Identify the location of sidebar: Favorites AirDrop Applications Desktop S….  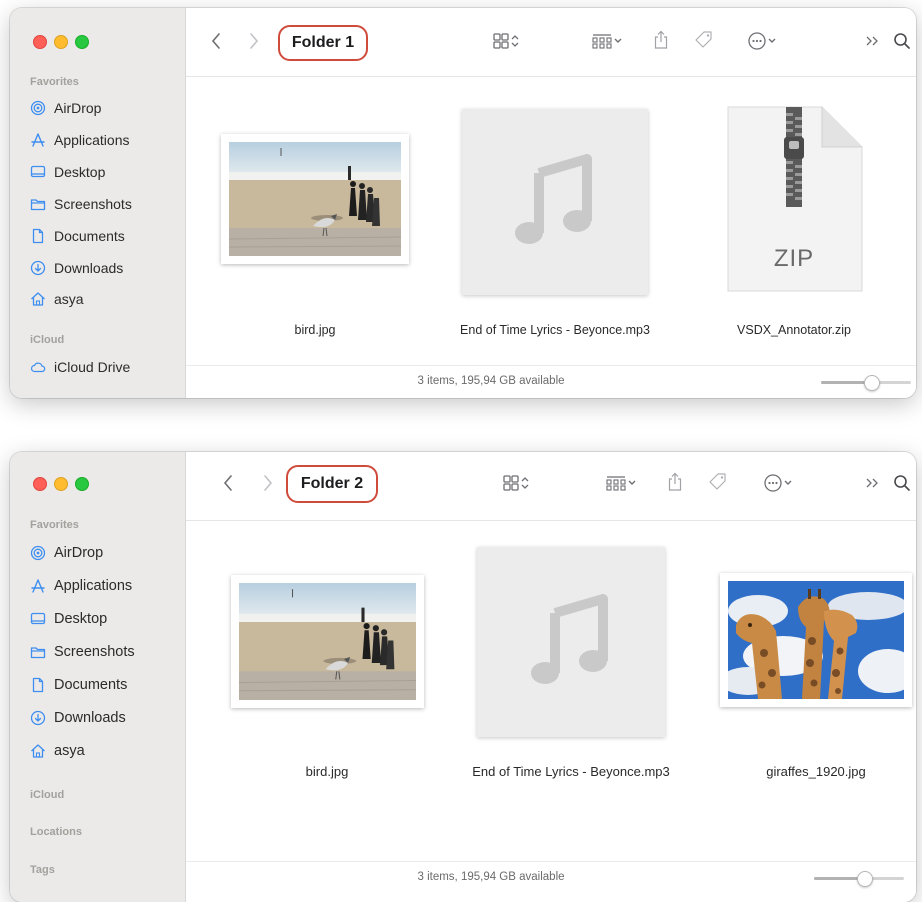
(98, 203).